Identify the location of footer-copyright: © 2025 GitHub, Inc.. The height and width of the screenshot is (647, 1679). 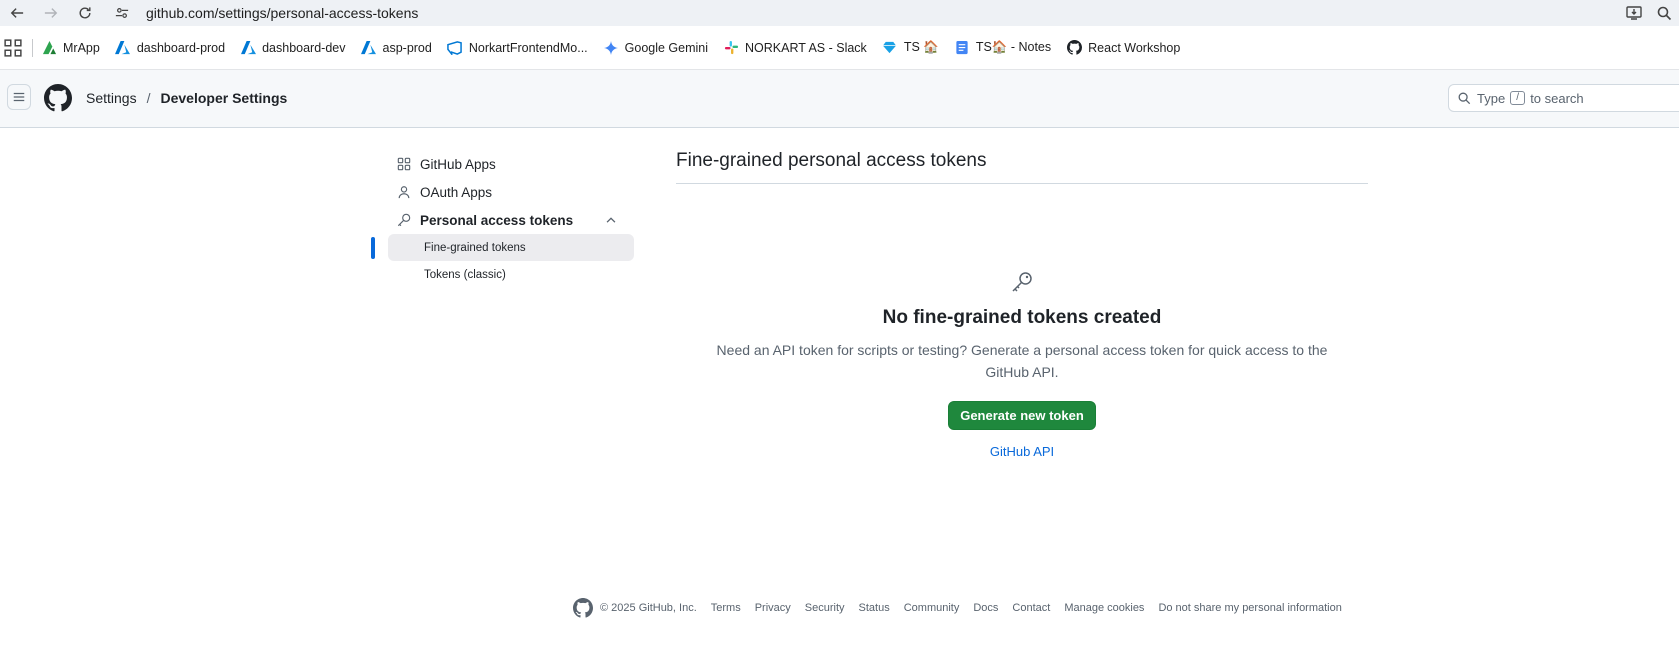
(648, 608).